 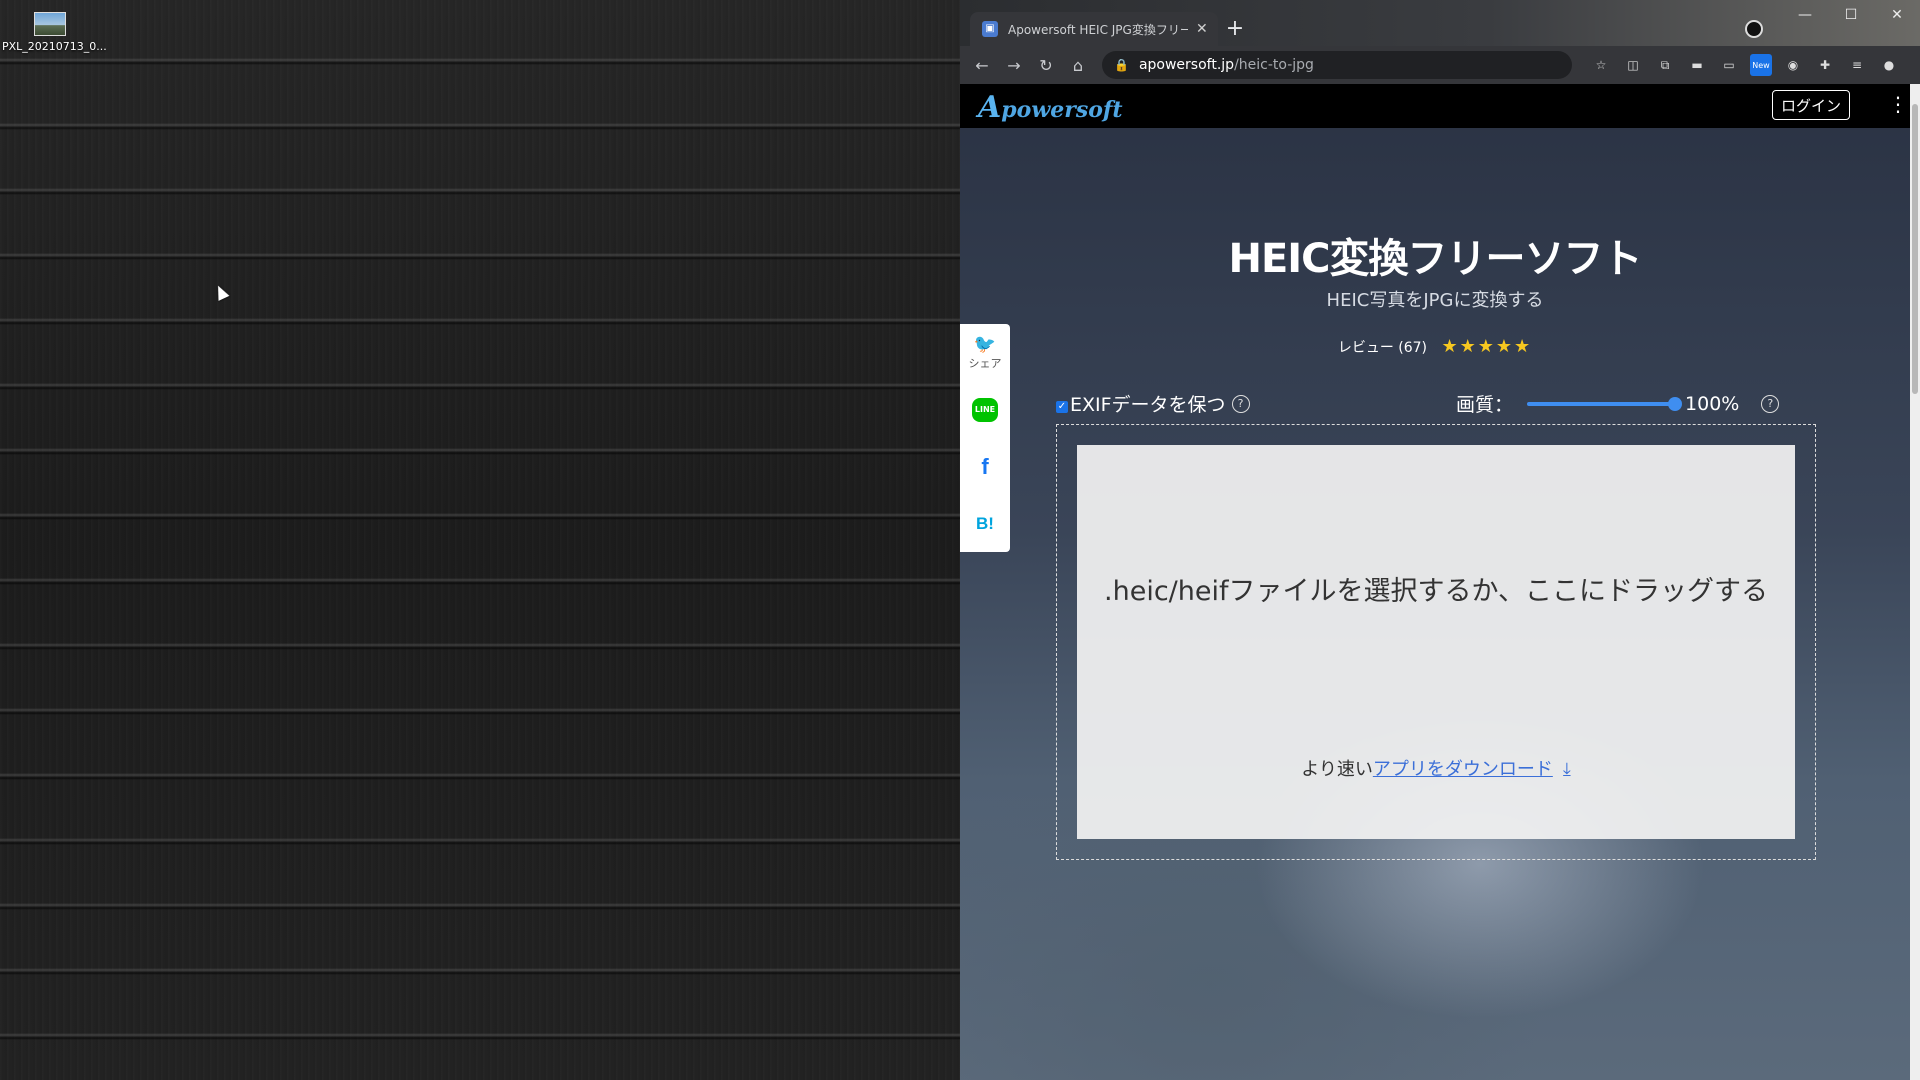 What do you see at coordinates (1857, 65) in the screenshot?
I see `reading-list-icon: ≡` at bounding box center [1857, 65].